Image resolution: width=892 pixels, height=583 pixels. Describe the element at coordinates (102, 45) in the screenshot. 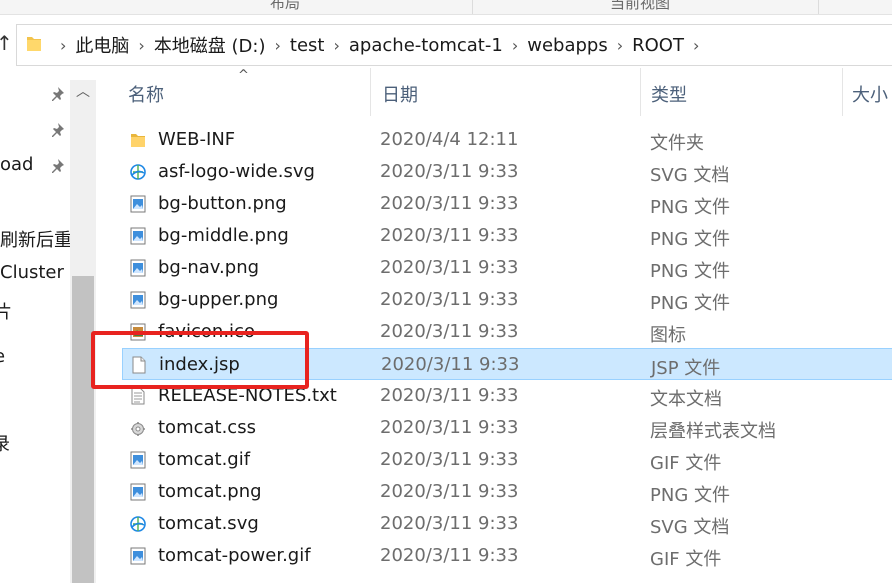

I see `breadcrumb-this-pc: 此电脑` at that location.